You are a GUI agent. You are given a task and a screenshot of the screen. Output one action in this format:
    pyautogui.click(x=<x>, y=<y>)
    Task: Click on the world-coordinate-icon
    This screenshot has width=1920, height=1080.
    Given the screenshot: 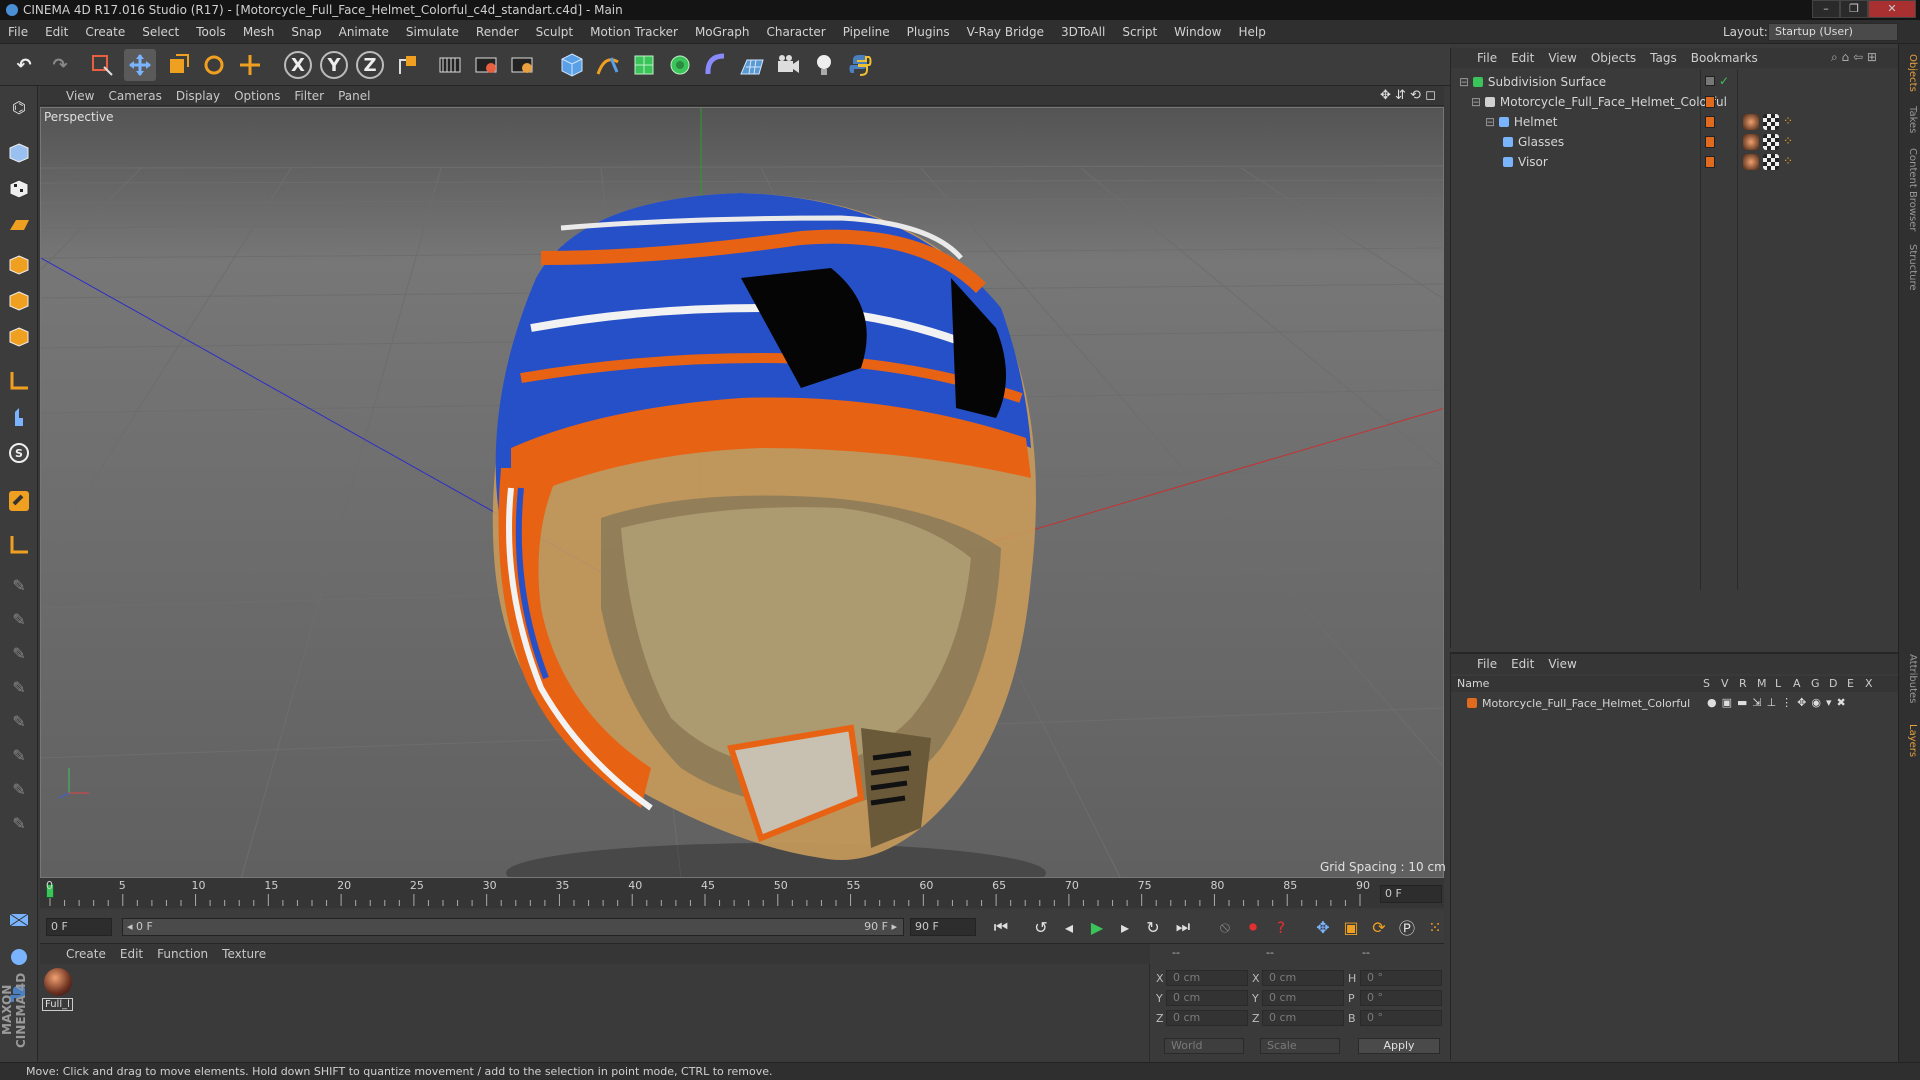 What is the action you would take?
    pyautogui.click(x=408, y=65)
    